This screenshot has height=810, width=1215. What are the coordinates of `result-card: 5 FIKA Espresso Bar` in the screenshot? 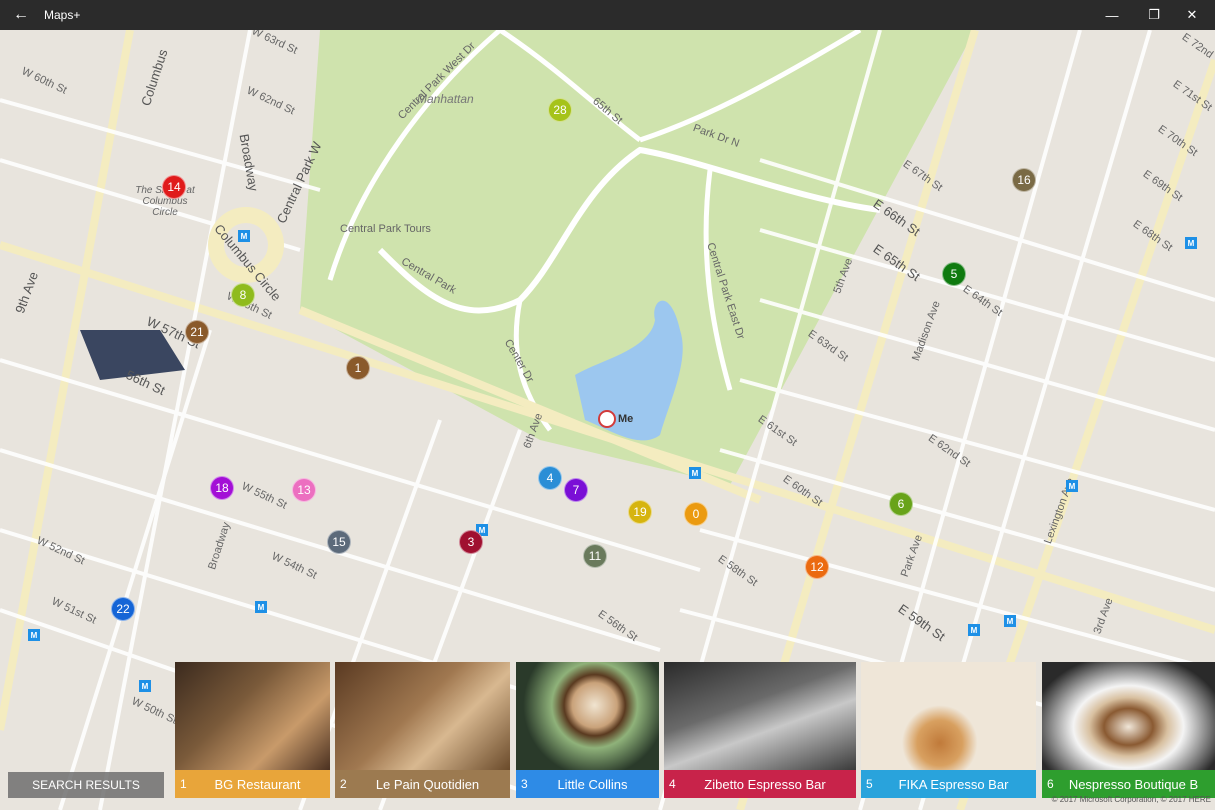 It's located at (948, 730).